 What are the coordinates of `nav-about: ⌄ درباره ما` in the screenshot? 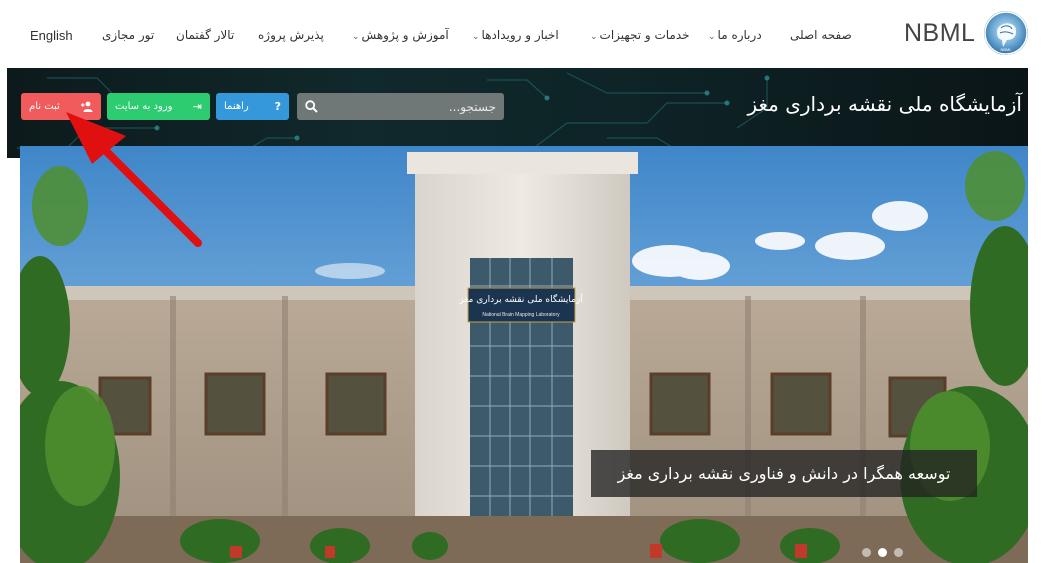 It's located at (735, 35).